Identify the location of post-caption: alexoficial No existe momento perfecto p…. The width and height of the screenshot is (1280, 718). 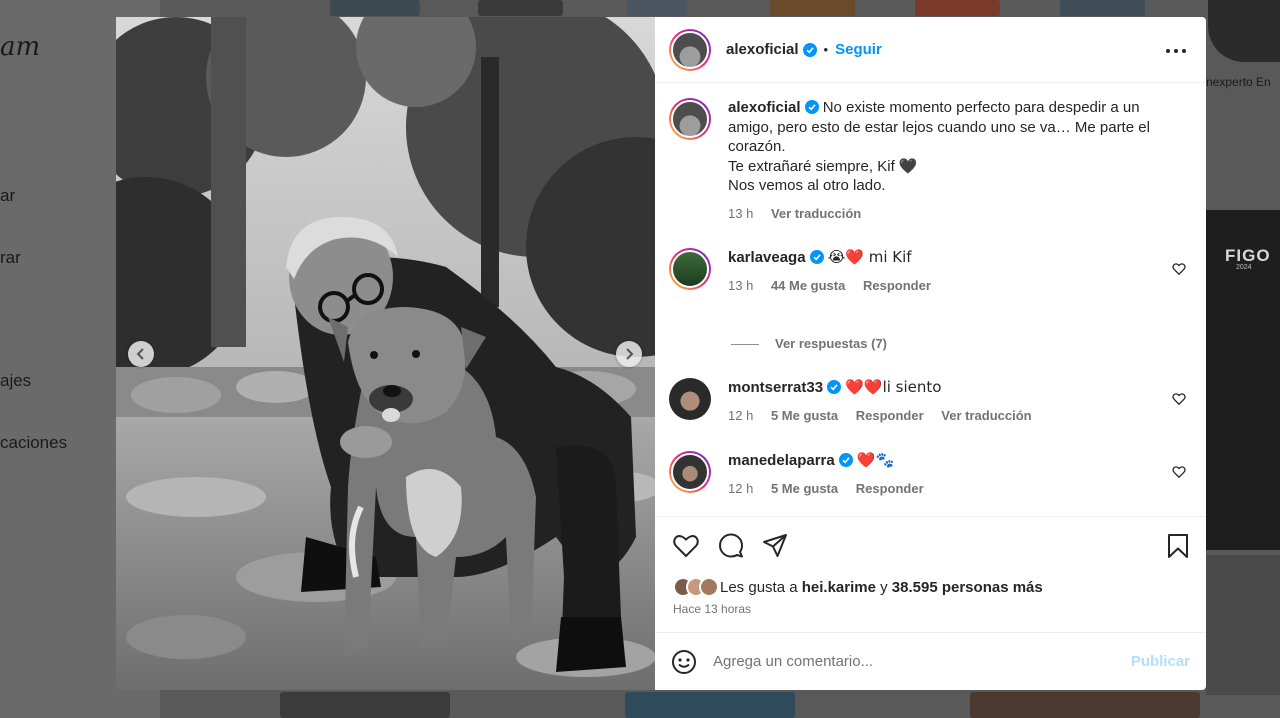
(931, 160).